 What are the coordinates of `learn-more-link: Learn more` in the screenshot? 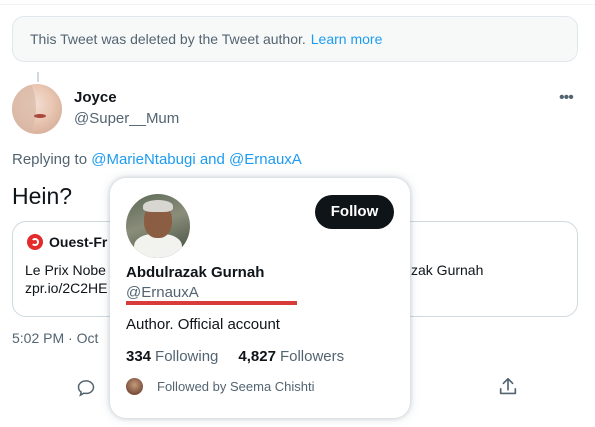 It's located at (347, 39).